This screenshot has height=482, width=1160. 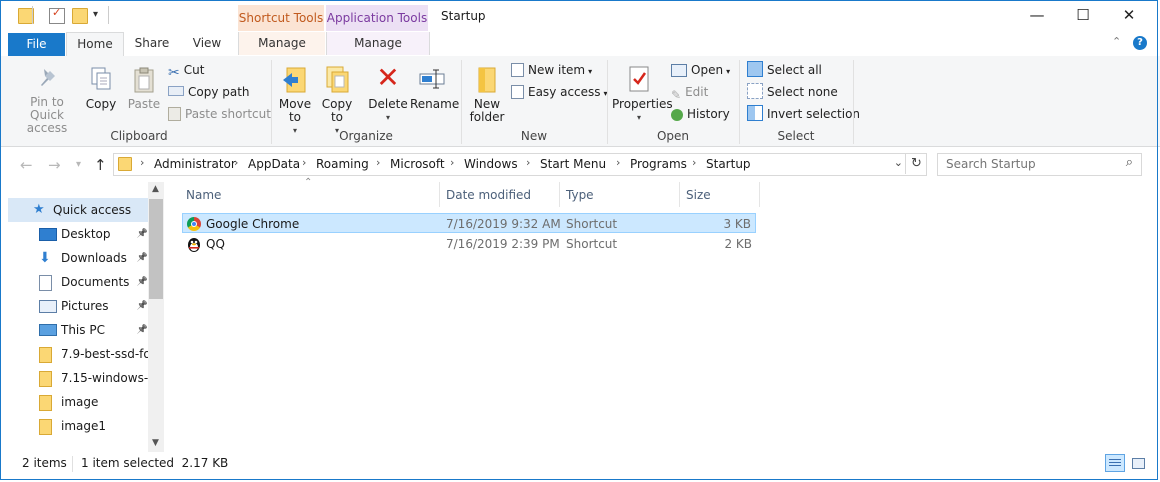 What do you see at coordinates (156, 317) in the screenshot?
I see `navigation-scrollbar: ▲ ▼` at bounding box center [156, 317].